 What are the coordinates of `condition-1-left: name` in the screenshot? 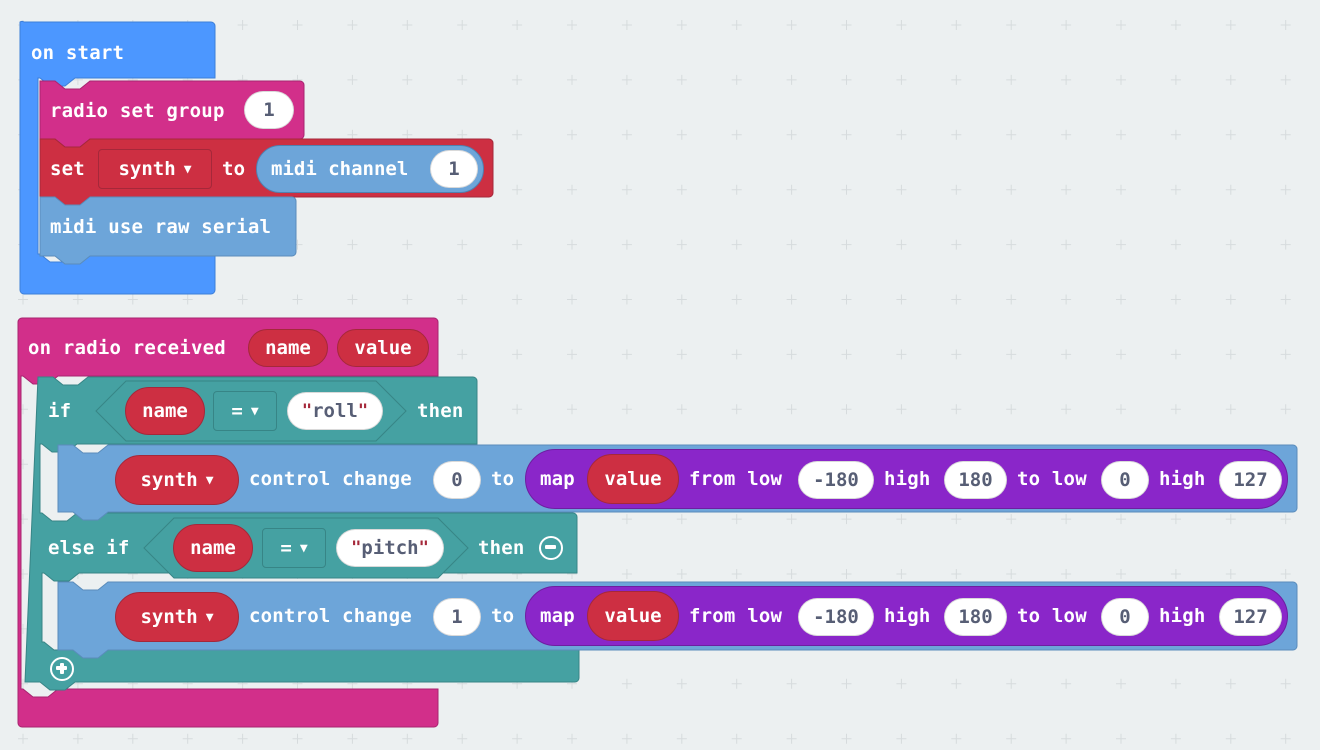 It's located at (165, 411).